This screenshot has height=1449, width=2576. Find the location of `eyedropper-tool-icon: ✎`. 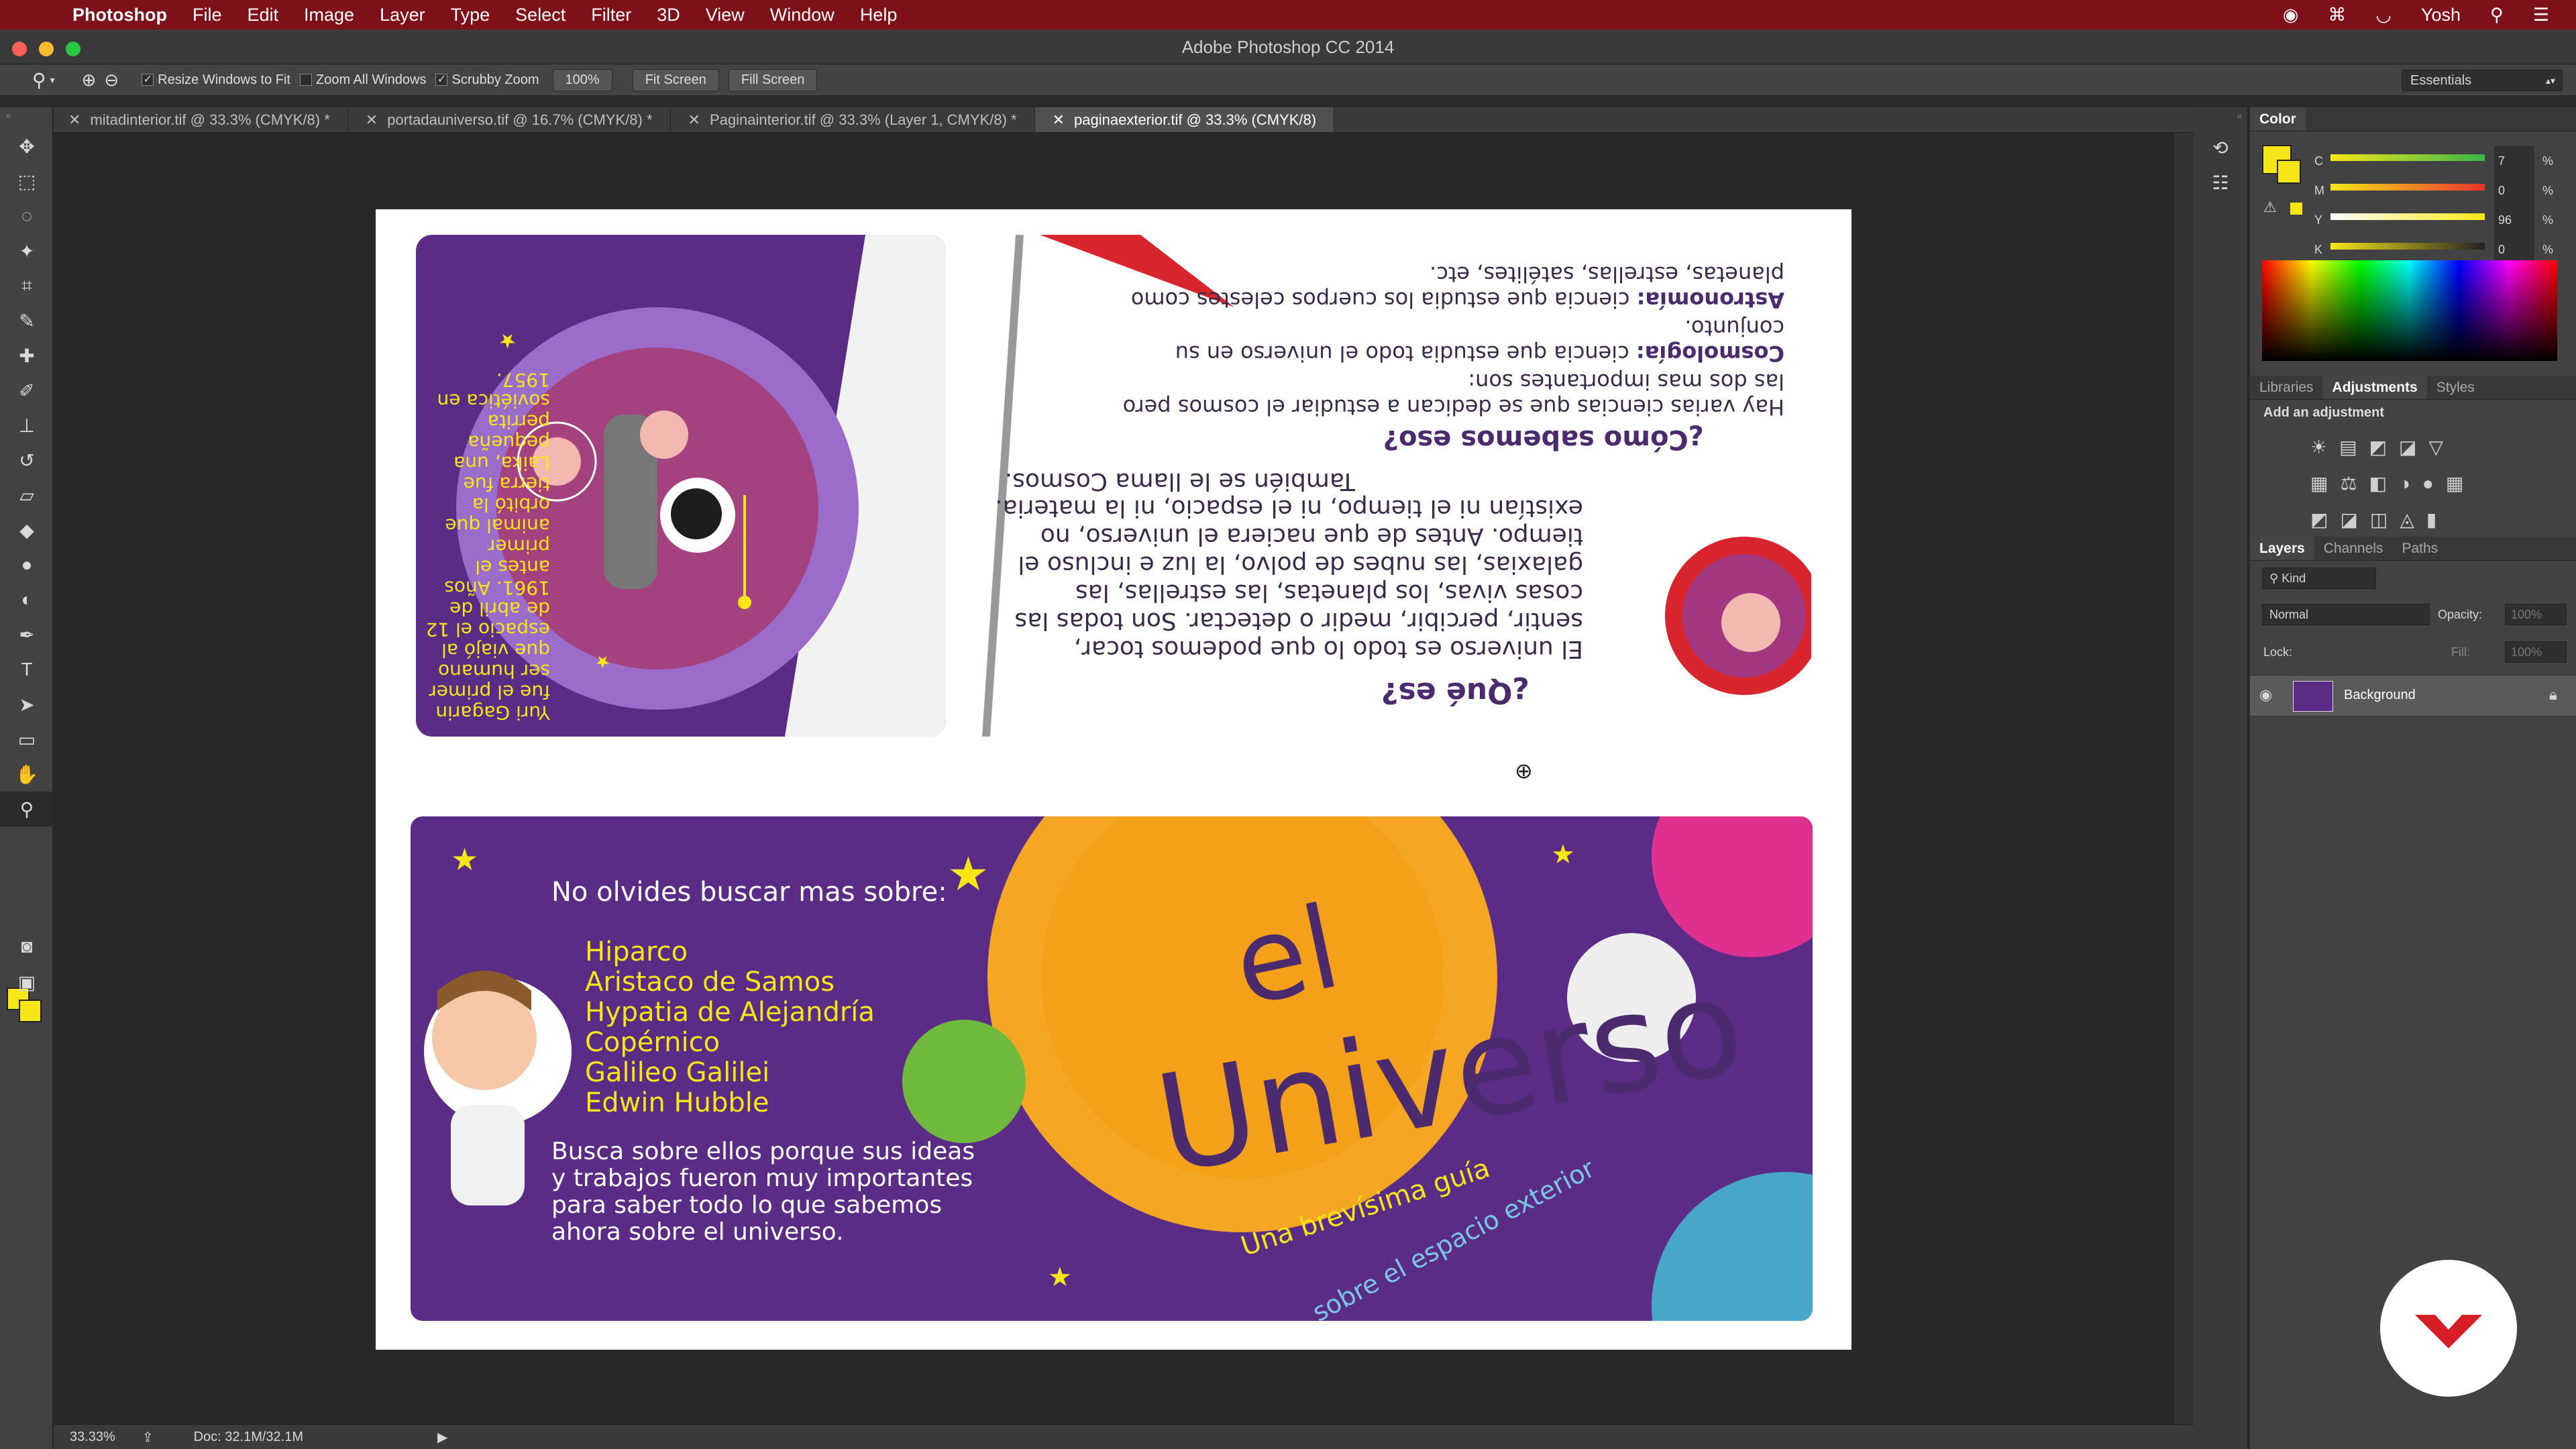

eyedropper-tool-icon: ✎ is located at coordinates (27, 320).